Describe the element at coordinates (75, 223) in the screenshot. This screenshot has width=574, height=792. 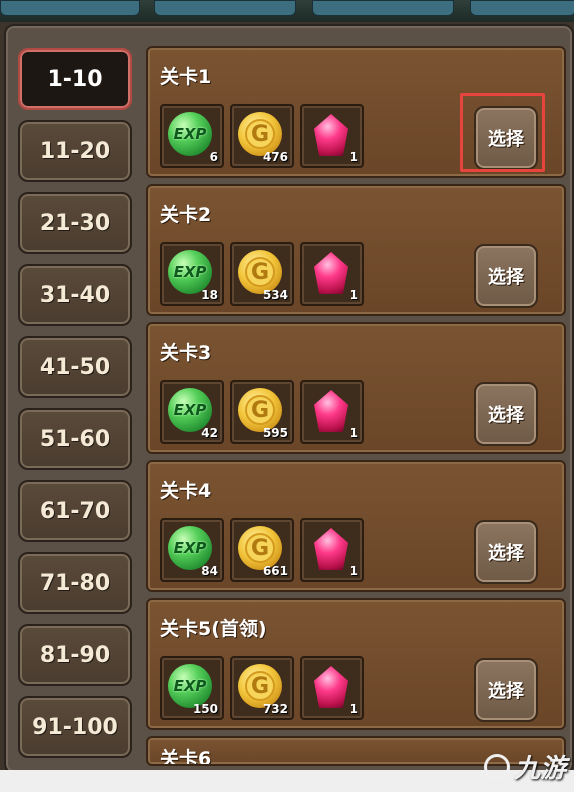
I see `range-button-21-30: 21-30` at that location.